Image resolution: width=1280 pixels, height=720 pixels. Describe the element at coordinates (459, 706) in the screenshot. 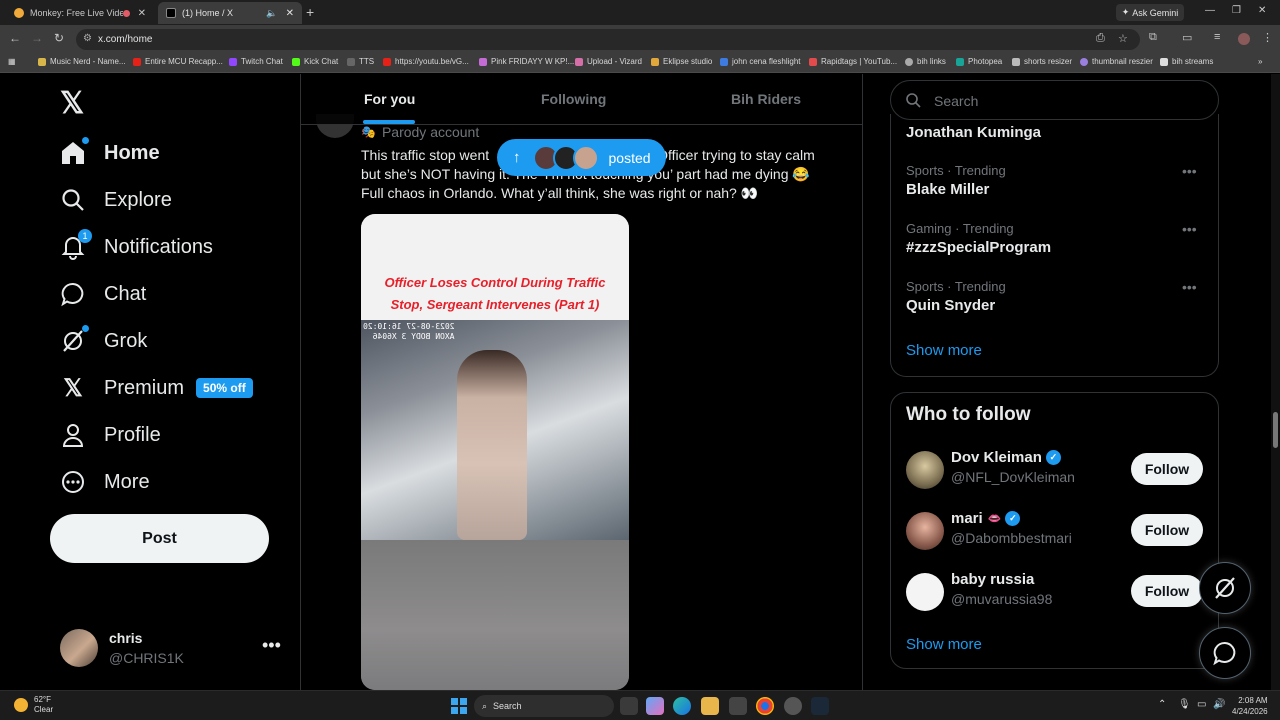

I see `windows-start-icon` at that location.